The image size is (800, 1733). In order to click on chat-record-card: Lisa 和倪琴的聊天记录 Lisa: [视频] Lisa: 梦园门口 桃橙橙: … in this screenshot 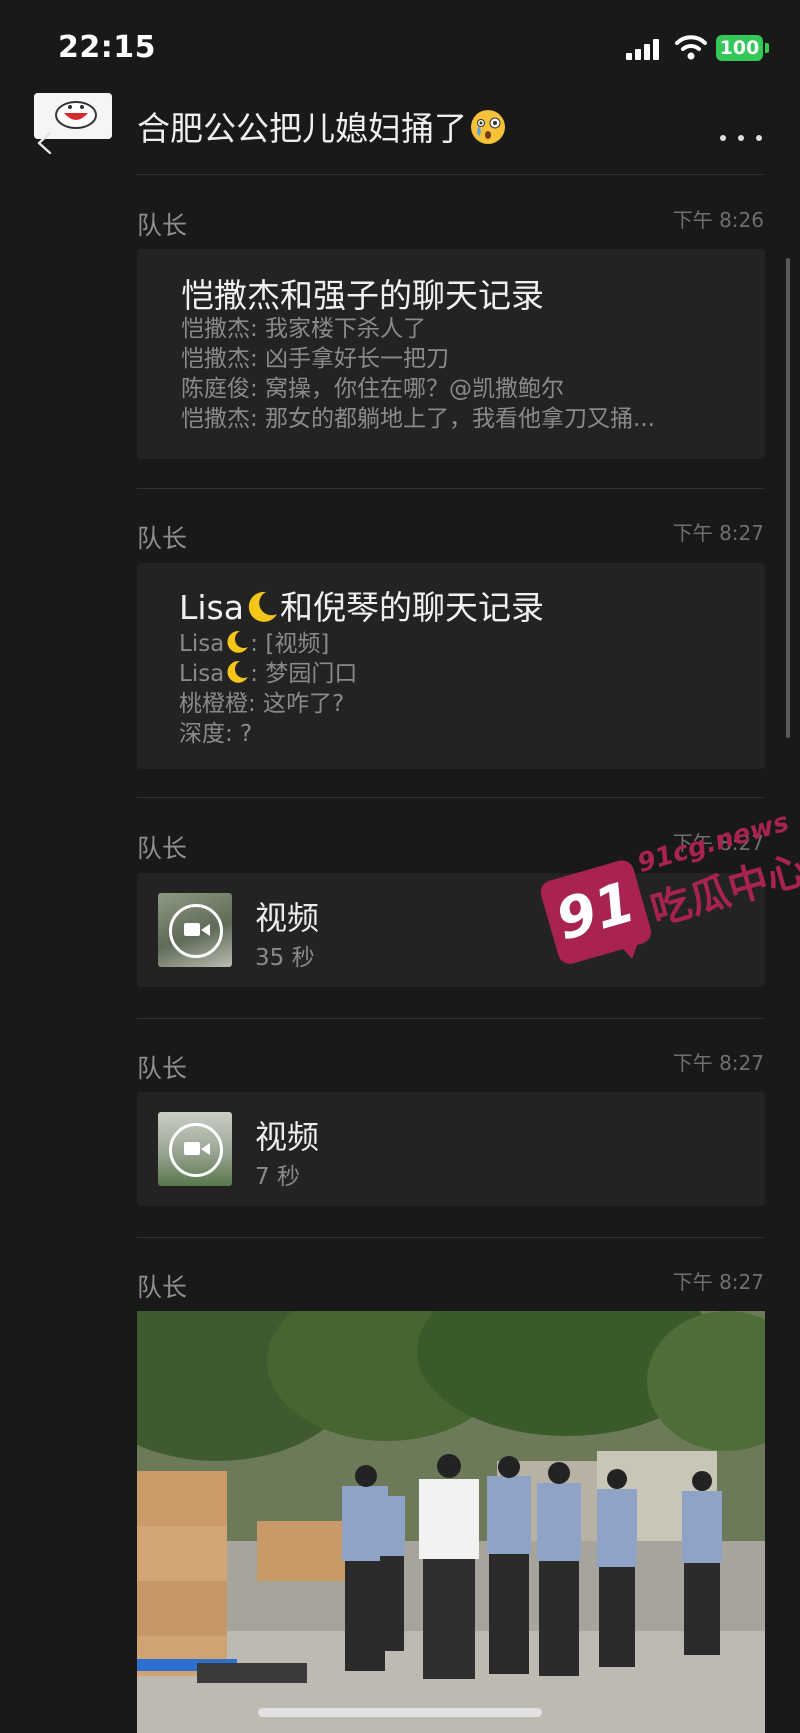, I will do `click(451, 666)`.